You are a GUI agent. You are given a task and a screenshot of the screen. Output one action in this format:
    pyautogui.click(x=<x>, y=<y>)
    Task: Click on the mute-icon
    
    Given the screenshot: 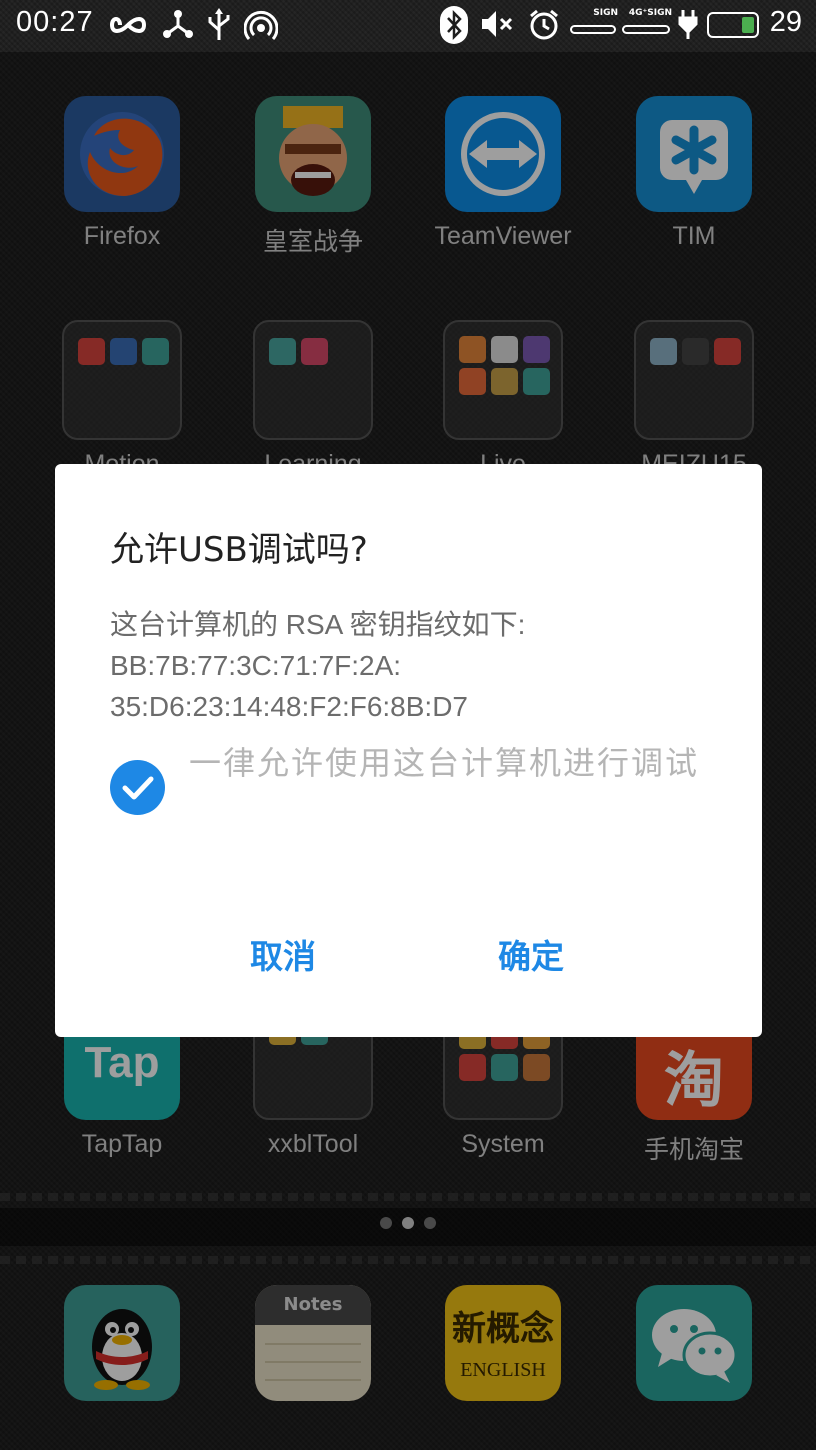 What is the action you would take?
    pyautogui.click(x=497, y=24)
    